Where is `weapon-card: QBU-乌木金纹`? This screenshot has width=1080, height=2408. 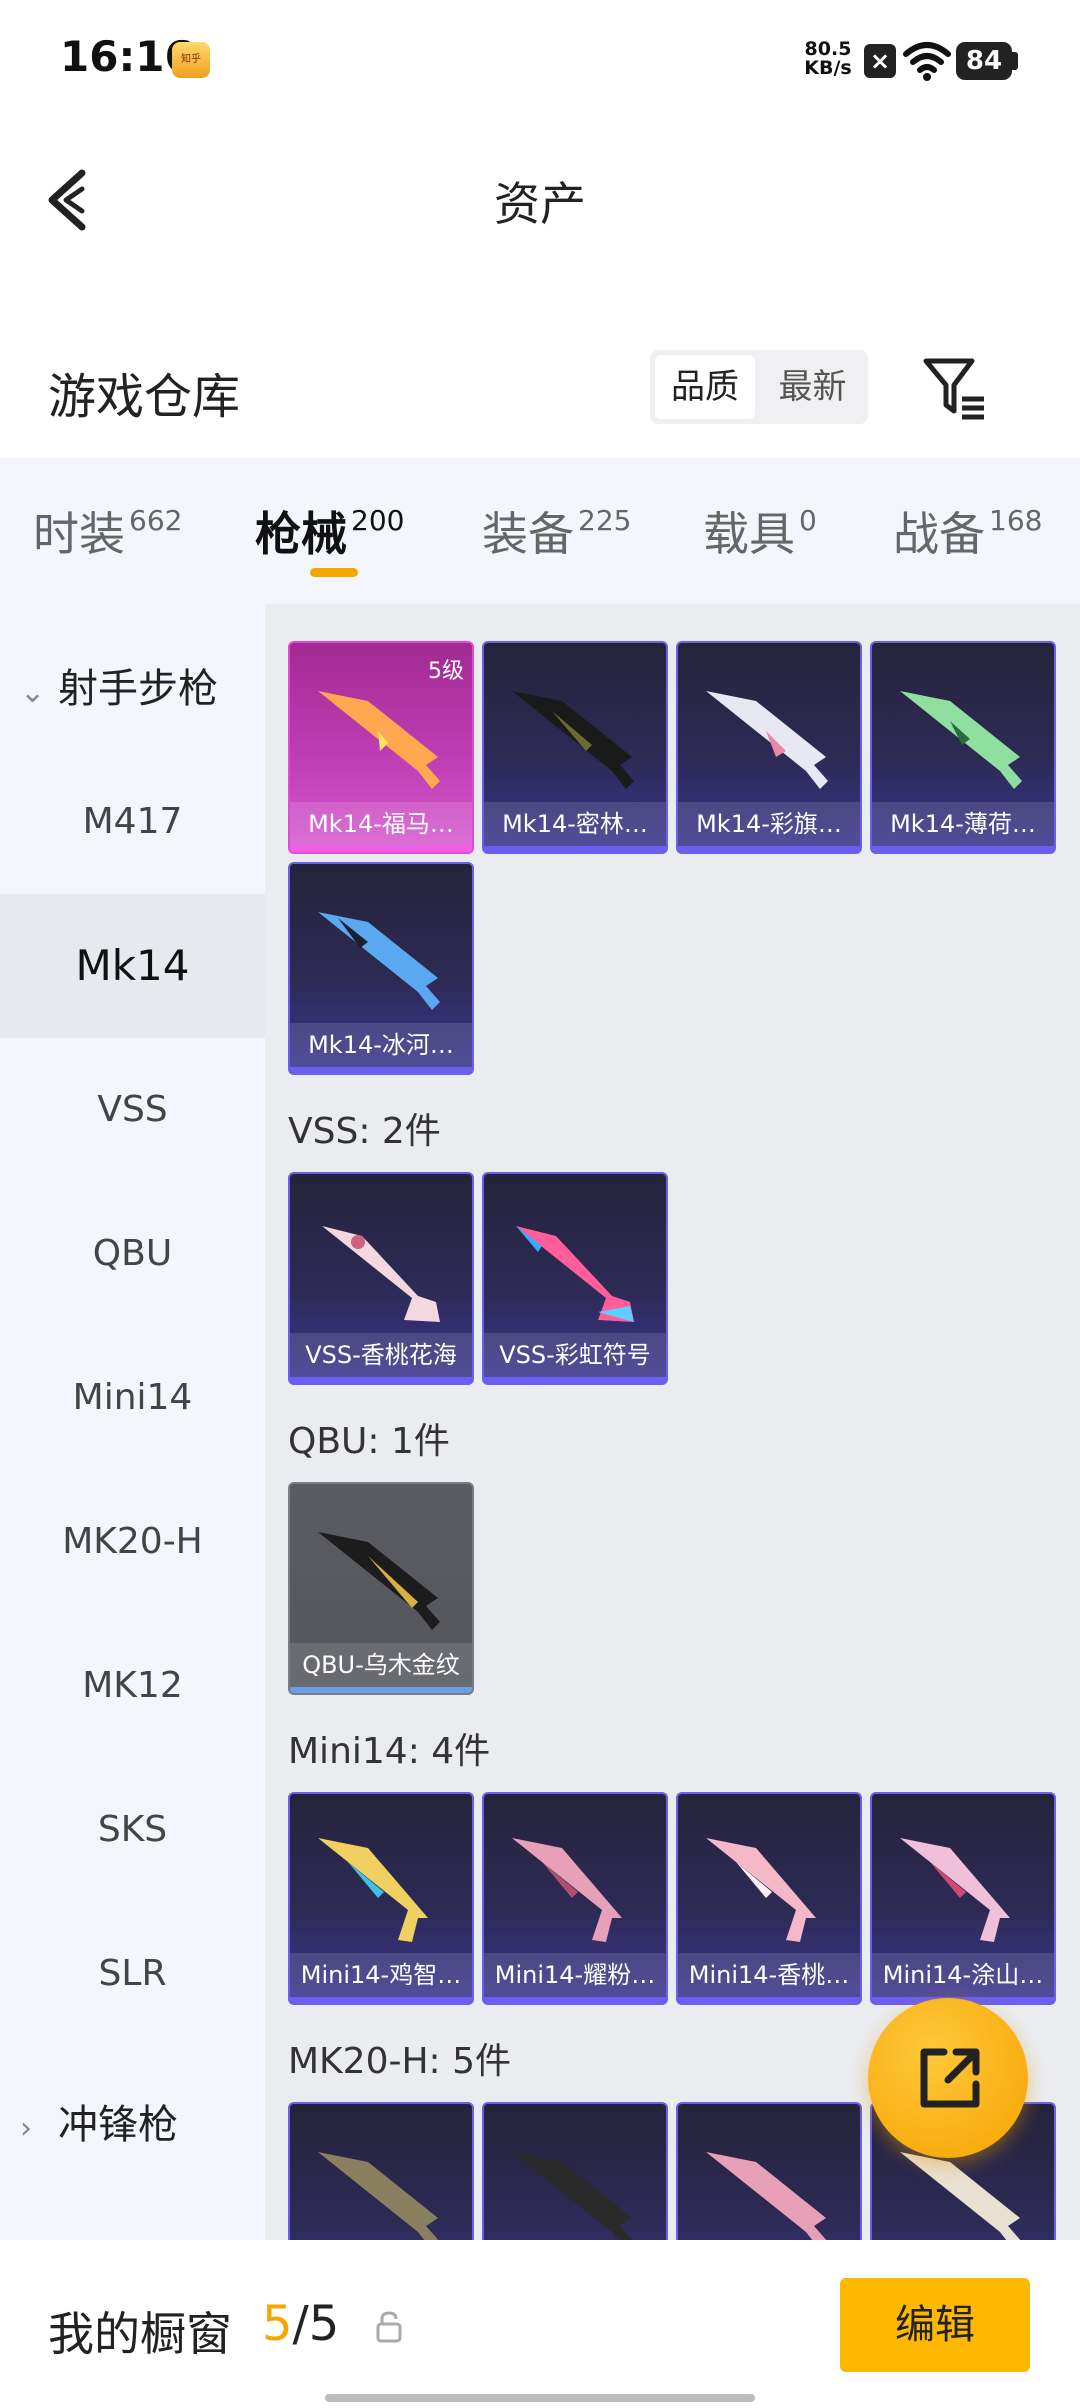
weapon-card: QBU-乌木金纹 is located at coordinates (381, 1588).